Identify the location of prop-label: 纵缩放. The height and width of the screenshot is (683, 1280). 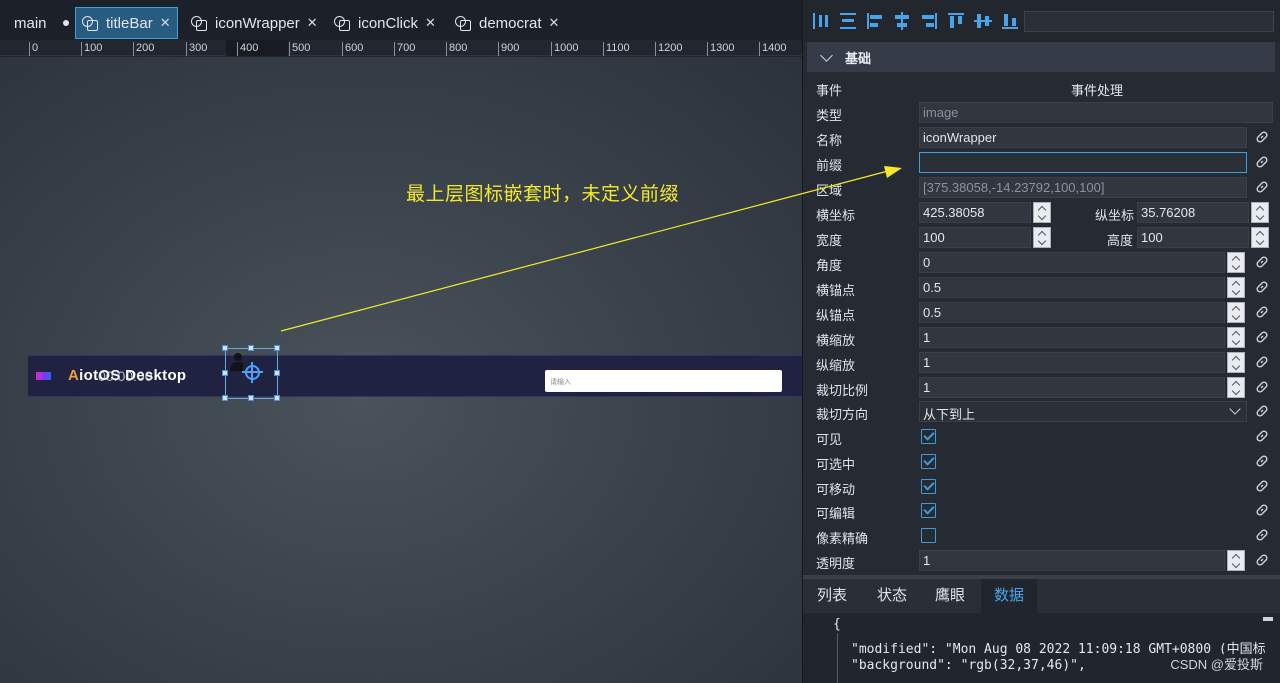
(836, 365).